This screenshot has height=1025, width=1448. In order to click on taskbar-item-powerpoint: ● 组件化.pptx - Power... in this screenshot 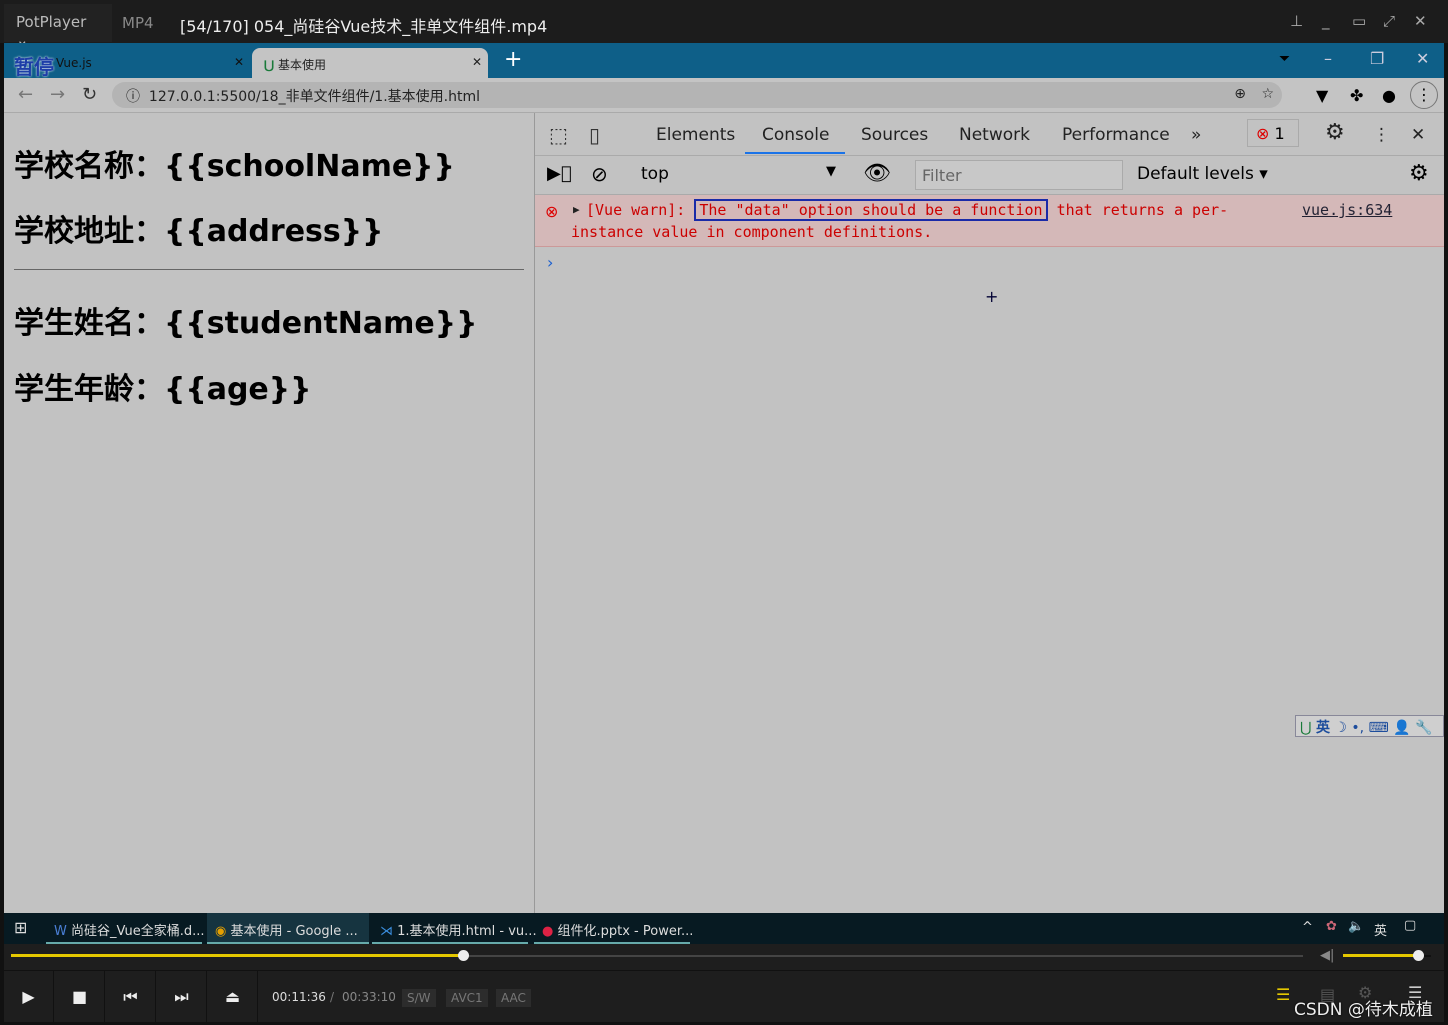, I will do `click(614, 928)`.